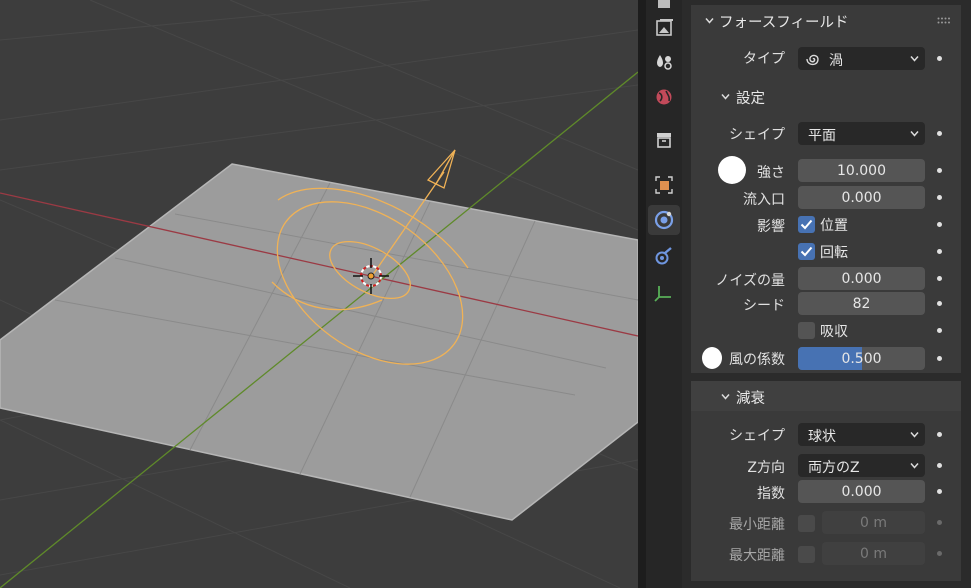 This screenshot has height=588, width=971. I want to click on affect-label: 影響, so click(771, 227).